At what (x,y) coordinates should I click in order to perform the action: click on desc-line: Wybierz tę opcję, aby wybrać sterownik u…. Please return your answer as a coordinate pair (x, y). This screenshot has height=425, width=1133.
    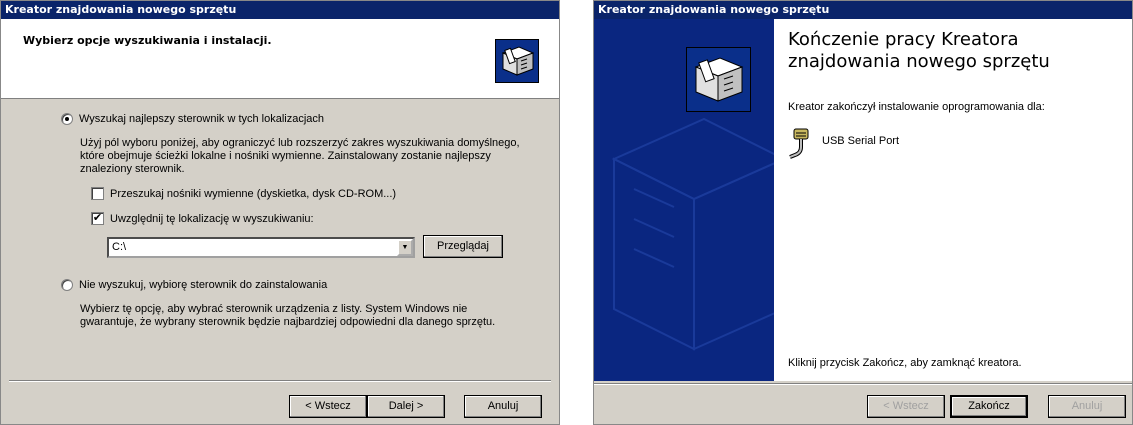
    Looking at the image, I should click on (274, 309).